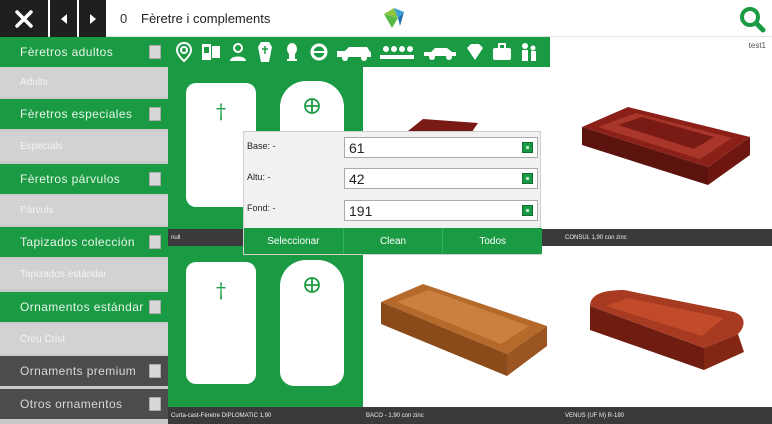  I want to click on sidebar-item-ornaments-premium: Ornaments premium, so click(84, 371).